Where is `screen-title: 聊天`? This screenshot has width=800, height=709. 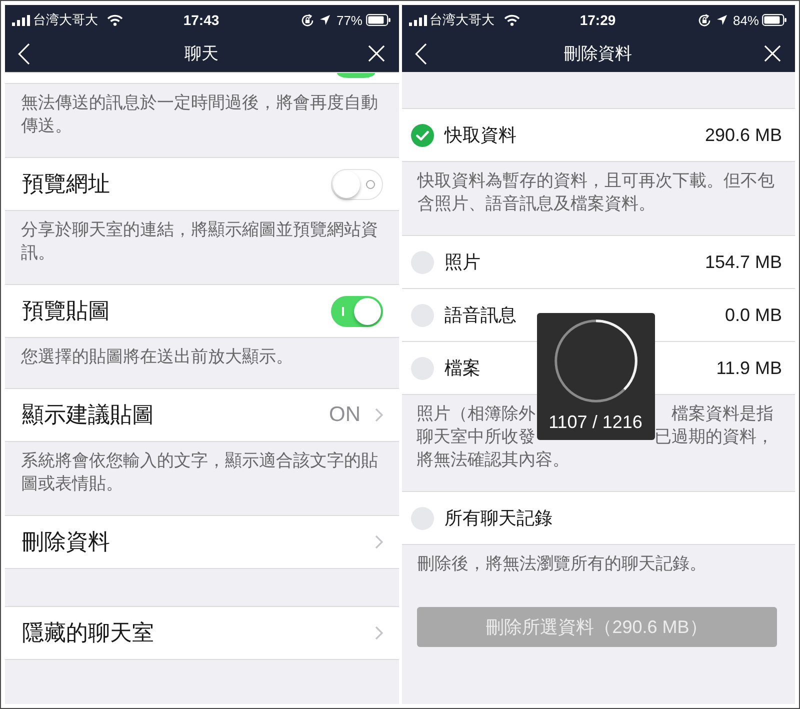
screen-title: 聊天 is located at coordinates (201, 54).